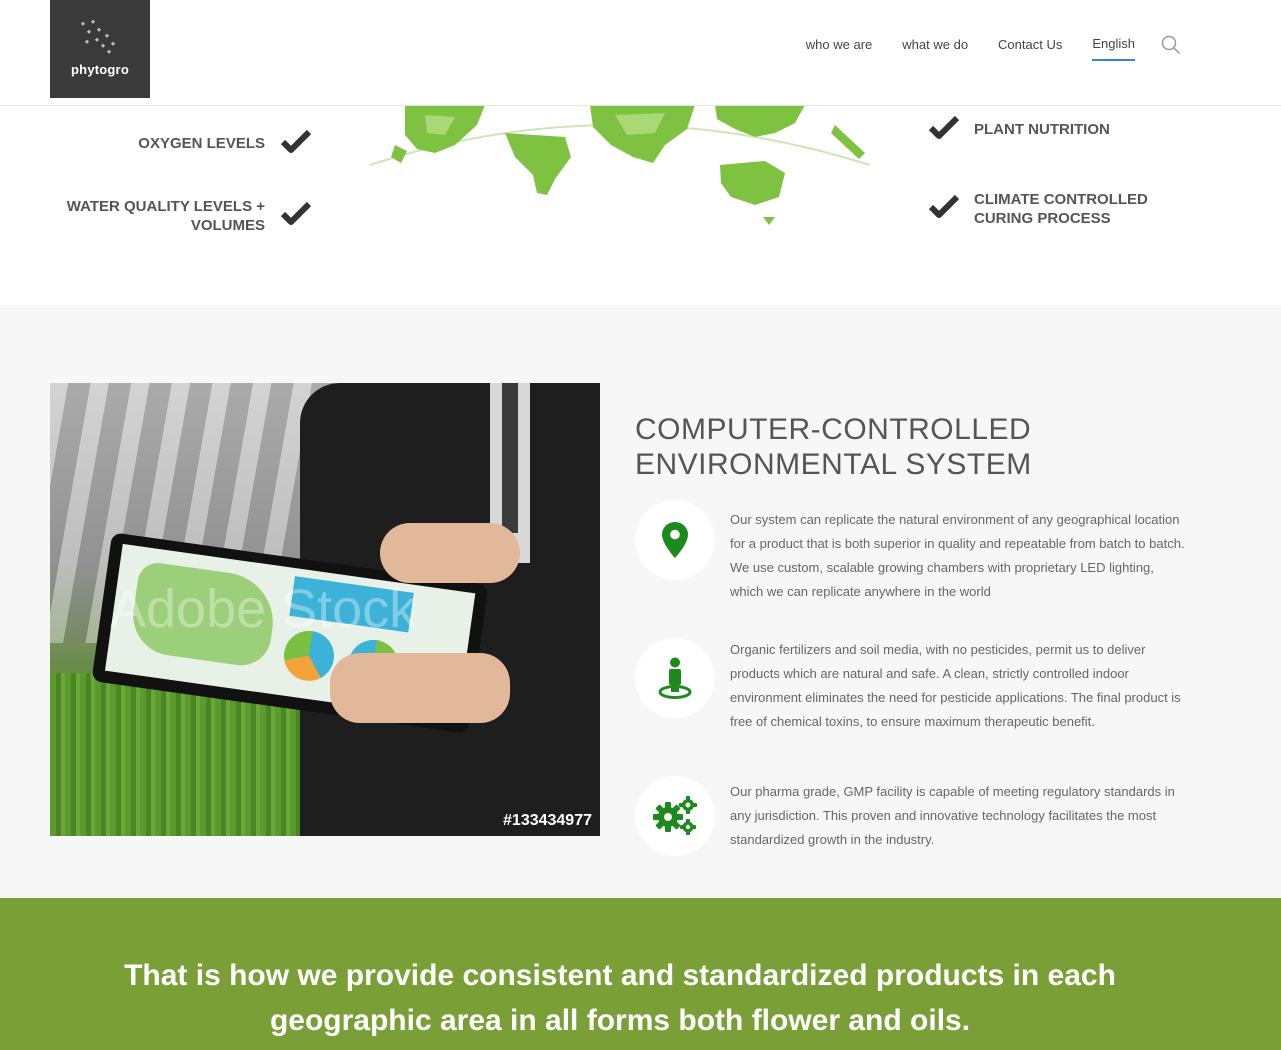 The width and height of the screenshot is (1281, 1050). What do you see at coordinates (1061, 209) in the screenshot?
I see `feature-climate-controlled: CLIMATE CONTROLLED CURING PROCESS` at bounding box center [1061, 209].